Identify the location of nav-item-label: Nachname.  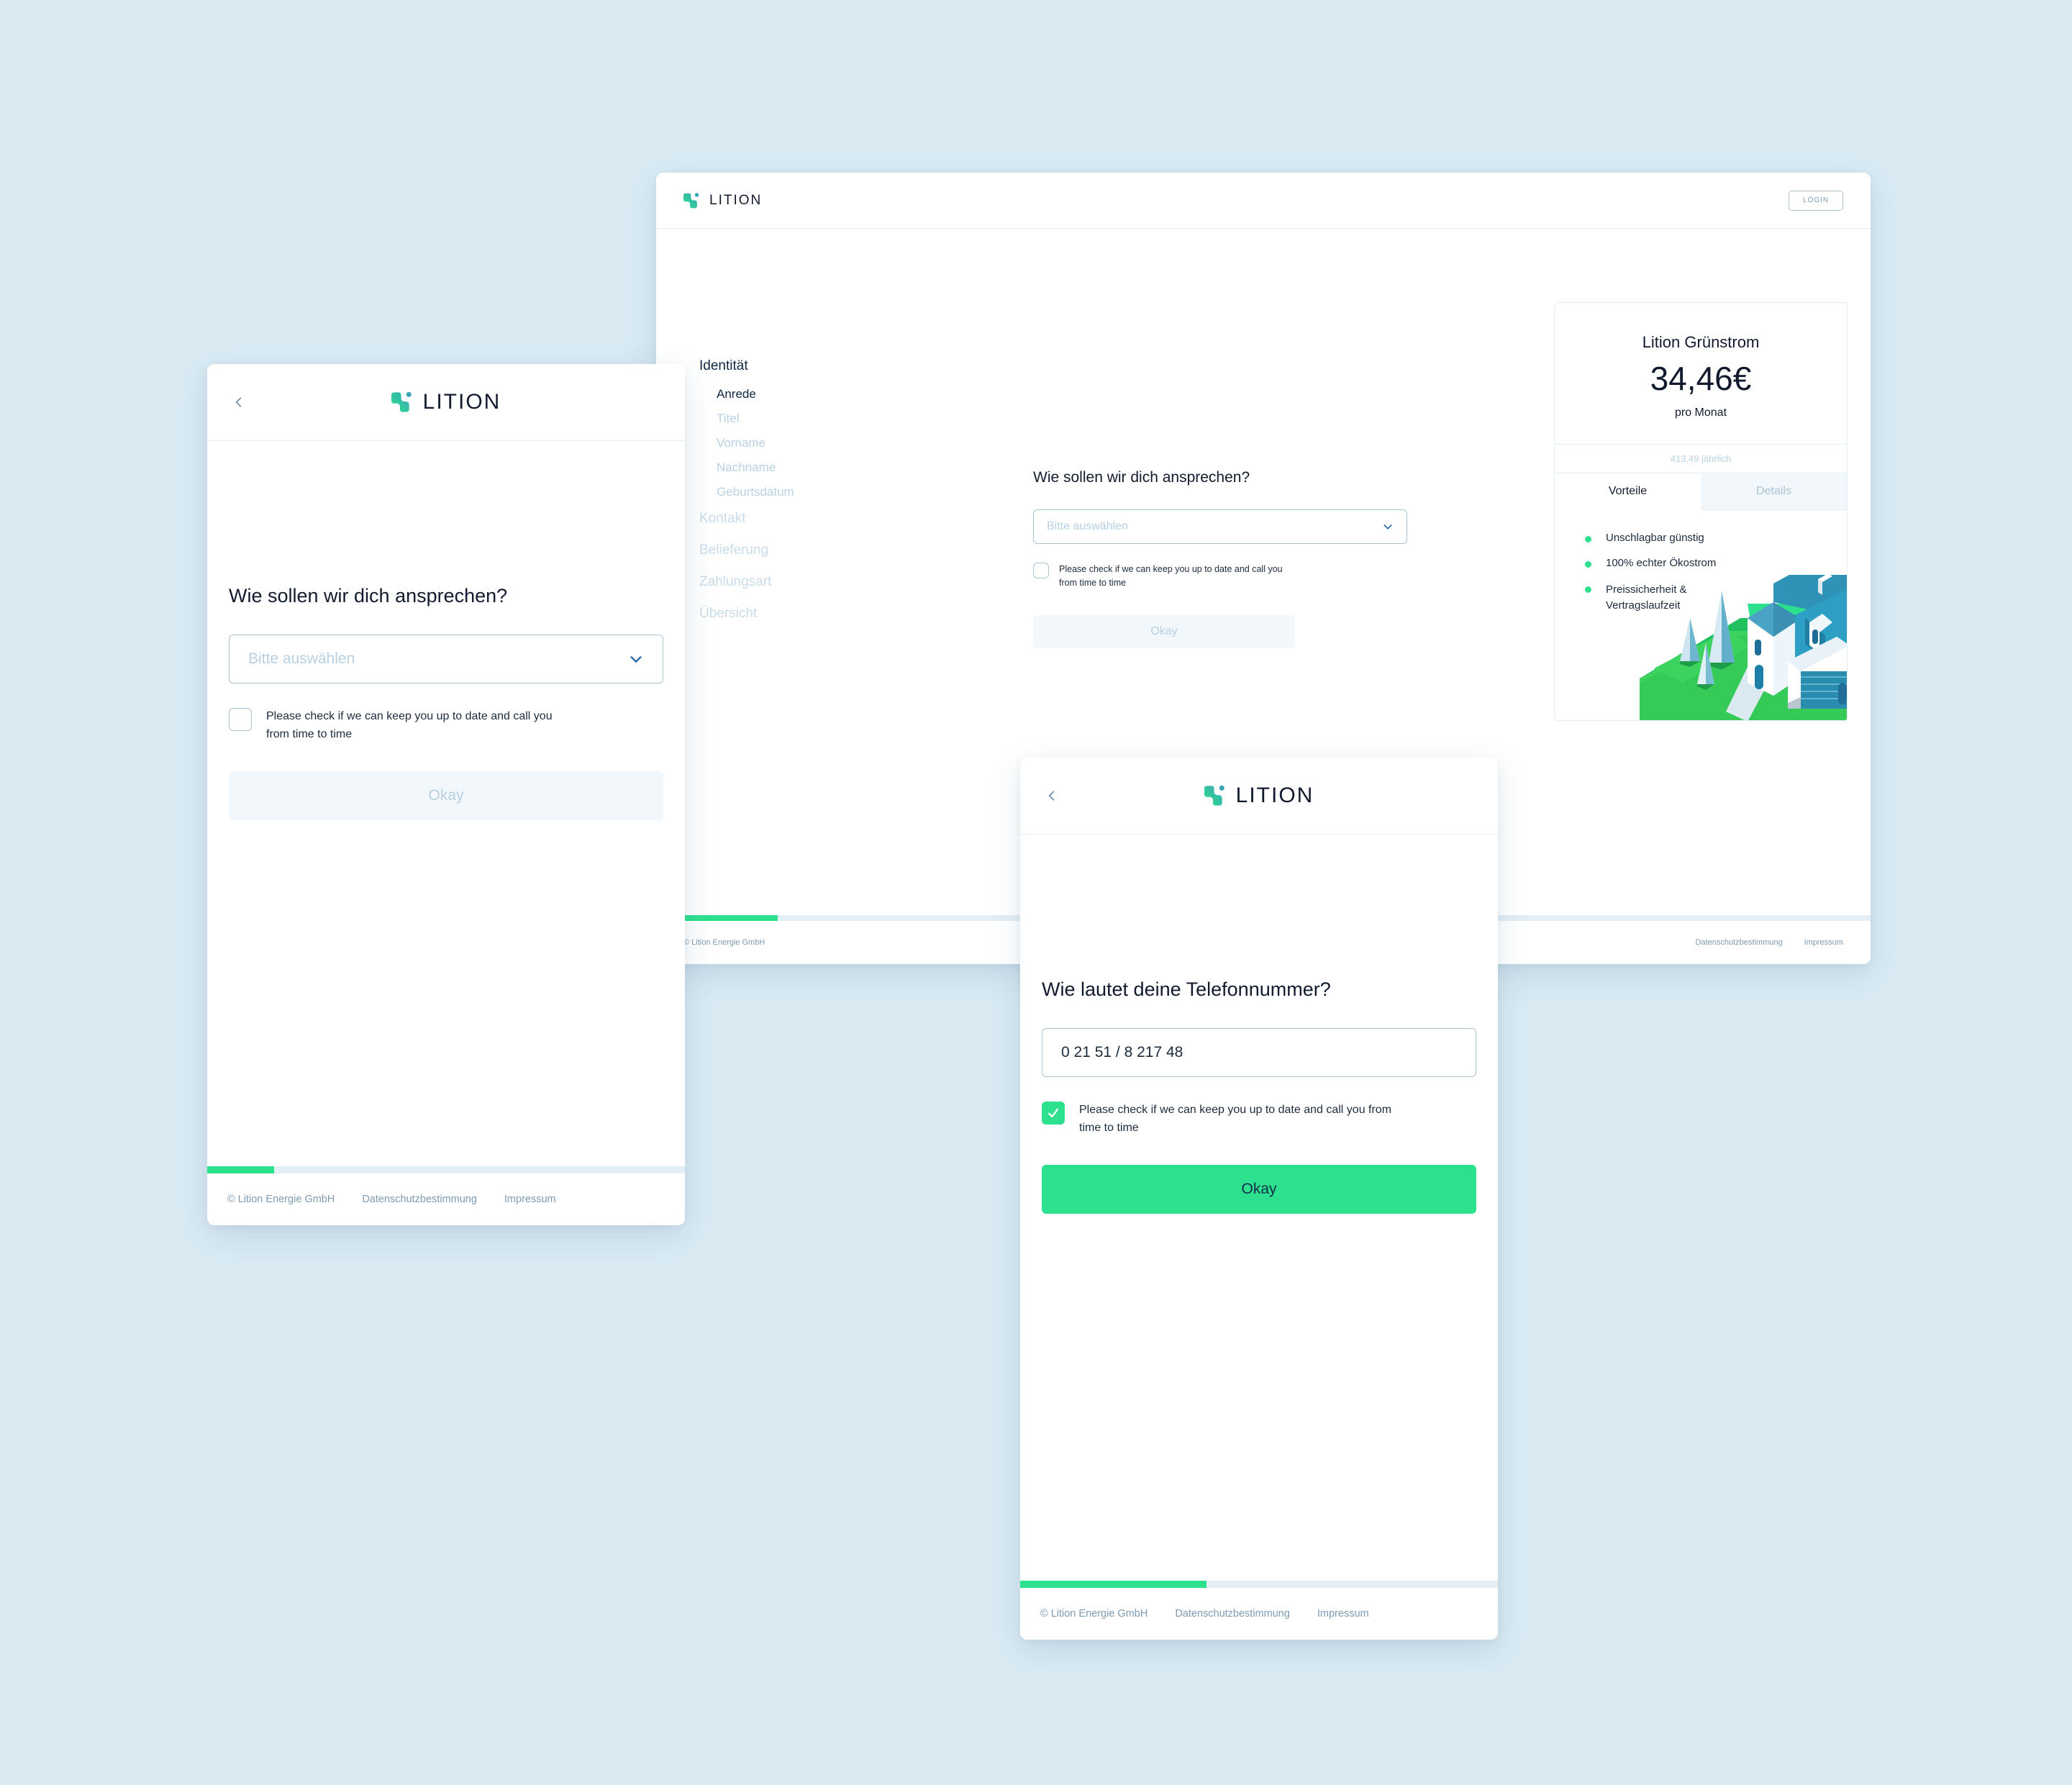
(746, 467).